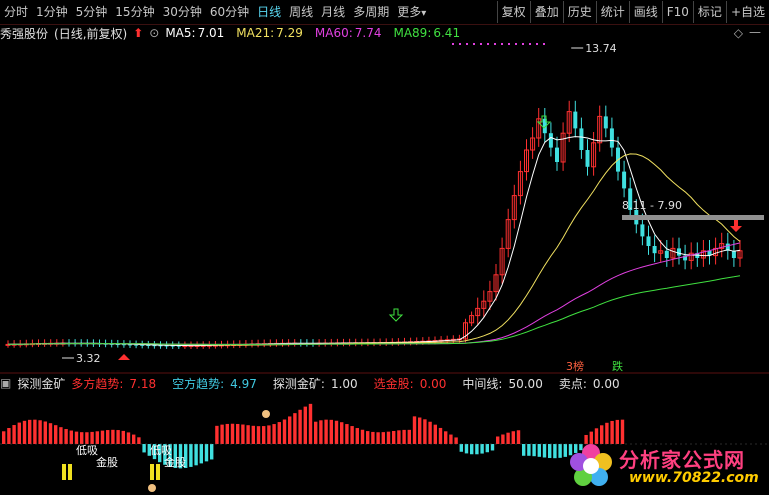 The width and height of the screenshot is (769, 495). What do you see at coordinates (41, 383) in the screenshot?
I see `indicator-name: 探测金矿` at bounding box center [41, 383].